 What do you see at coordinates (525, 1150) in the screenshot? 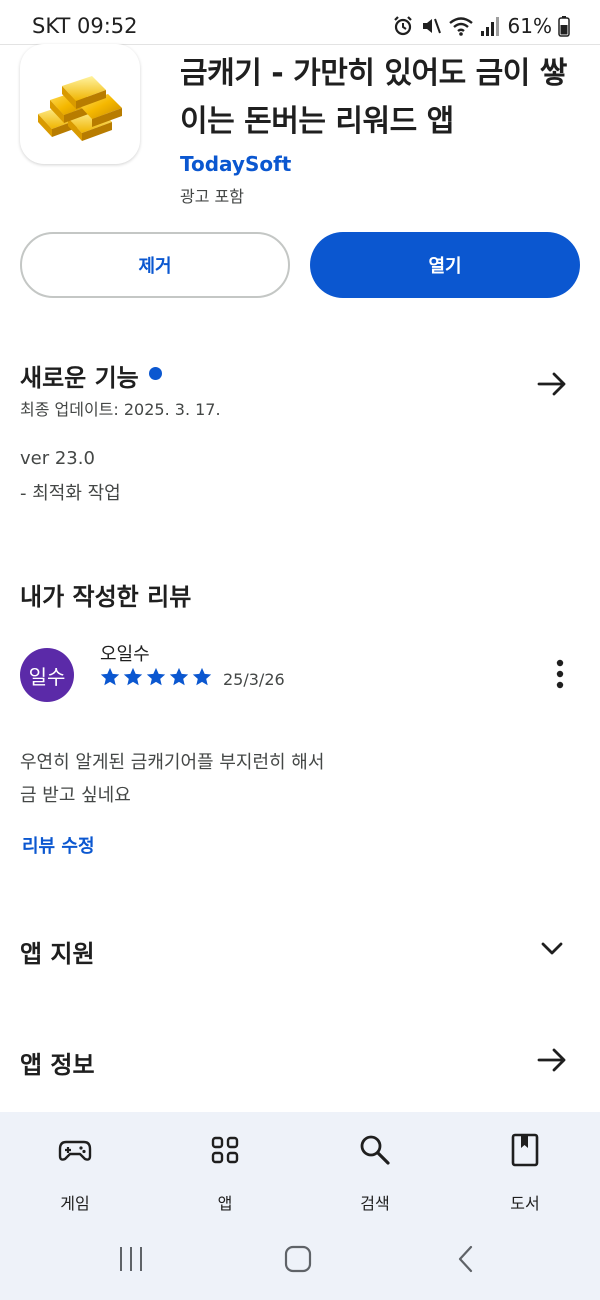
I see `book-icon` at bounding box center [525, 1150].